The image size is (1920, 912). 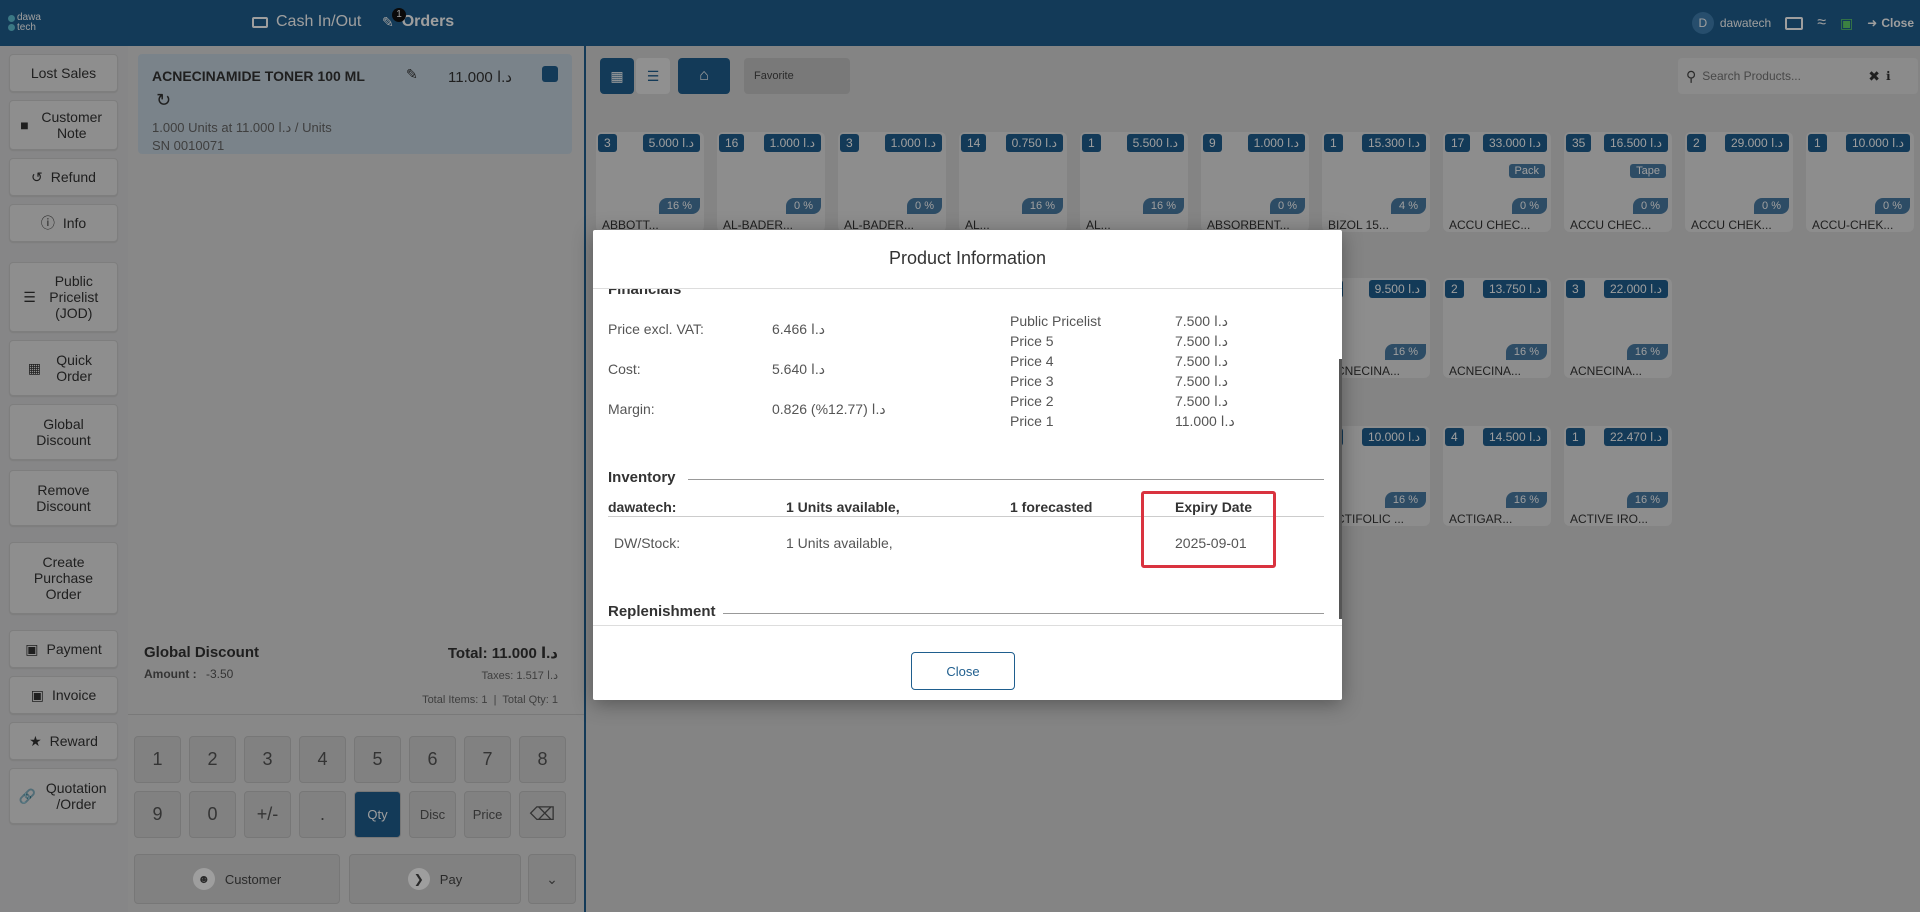 What do you see at coordinates (631, 409) in the screenshot?
I see `margin-label: Margin:` at bounding box center [631, 409].